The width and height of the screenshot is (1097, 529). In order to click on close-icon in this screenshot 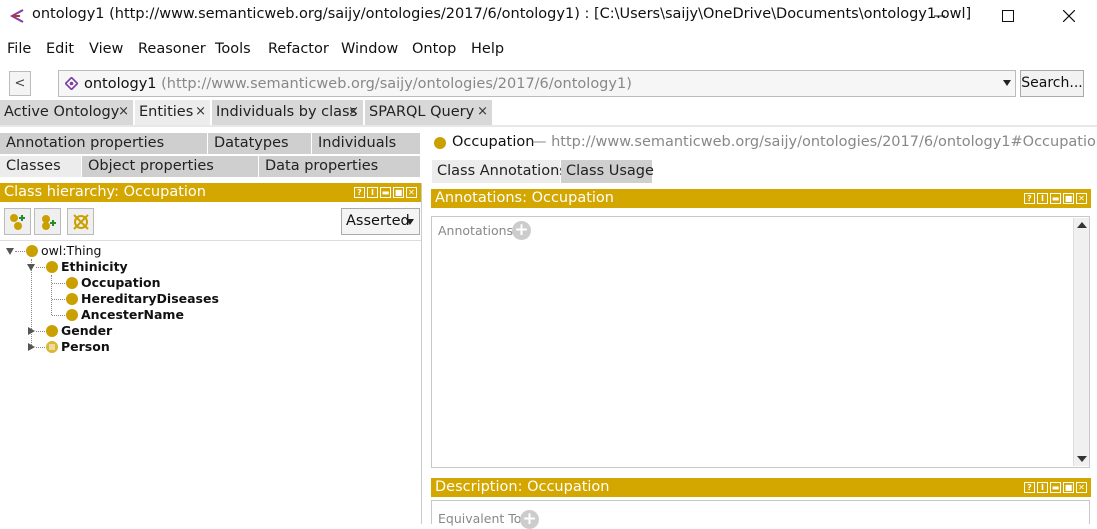, I will do `click(1069, 16)`.